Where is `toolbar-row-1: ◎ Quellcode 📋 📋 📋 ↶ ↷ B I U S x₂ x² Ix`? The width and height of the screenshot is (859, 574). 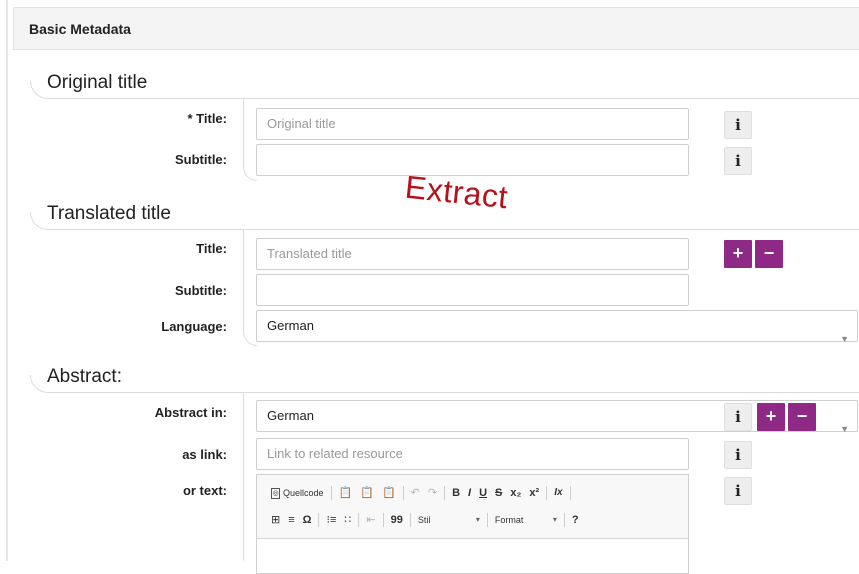
toolbar-row-1: ◎ Quellcode 📋 📋 📋 ↶ ↷ B I U S x₂ x² Ix is located at coordinates (420, 493).